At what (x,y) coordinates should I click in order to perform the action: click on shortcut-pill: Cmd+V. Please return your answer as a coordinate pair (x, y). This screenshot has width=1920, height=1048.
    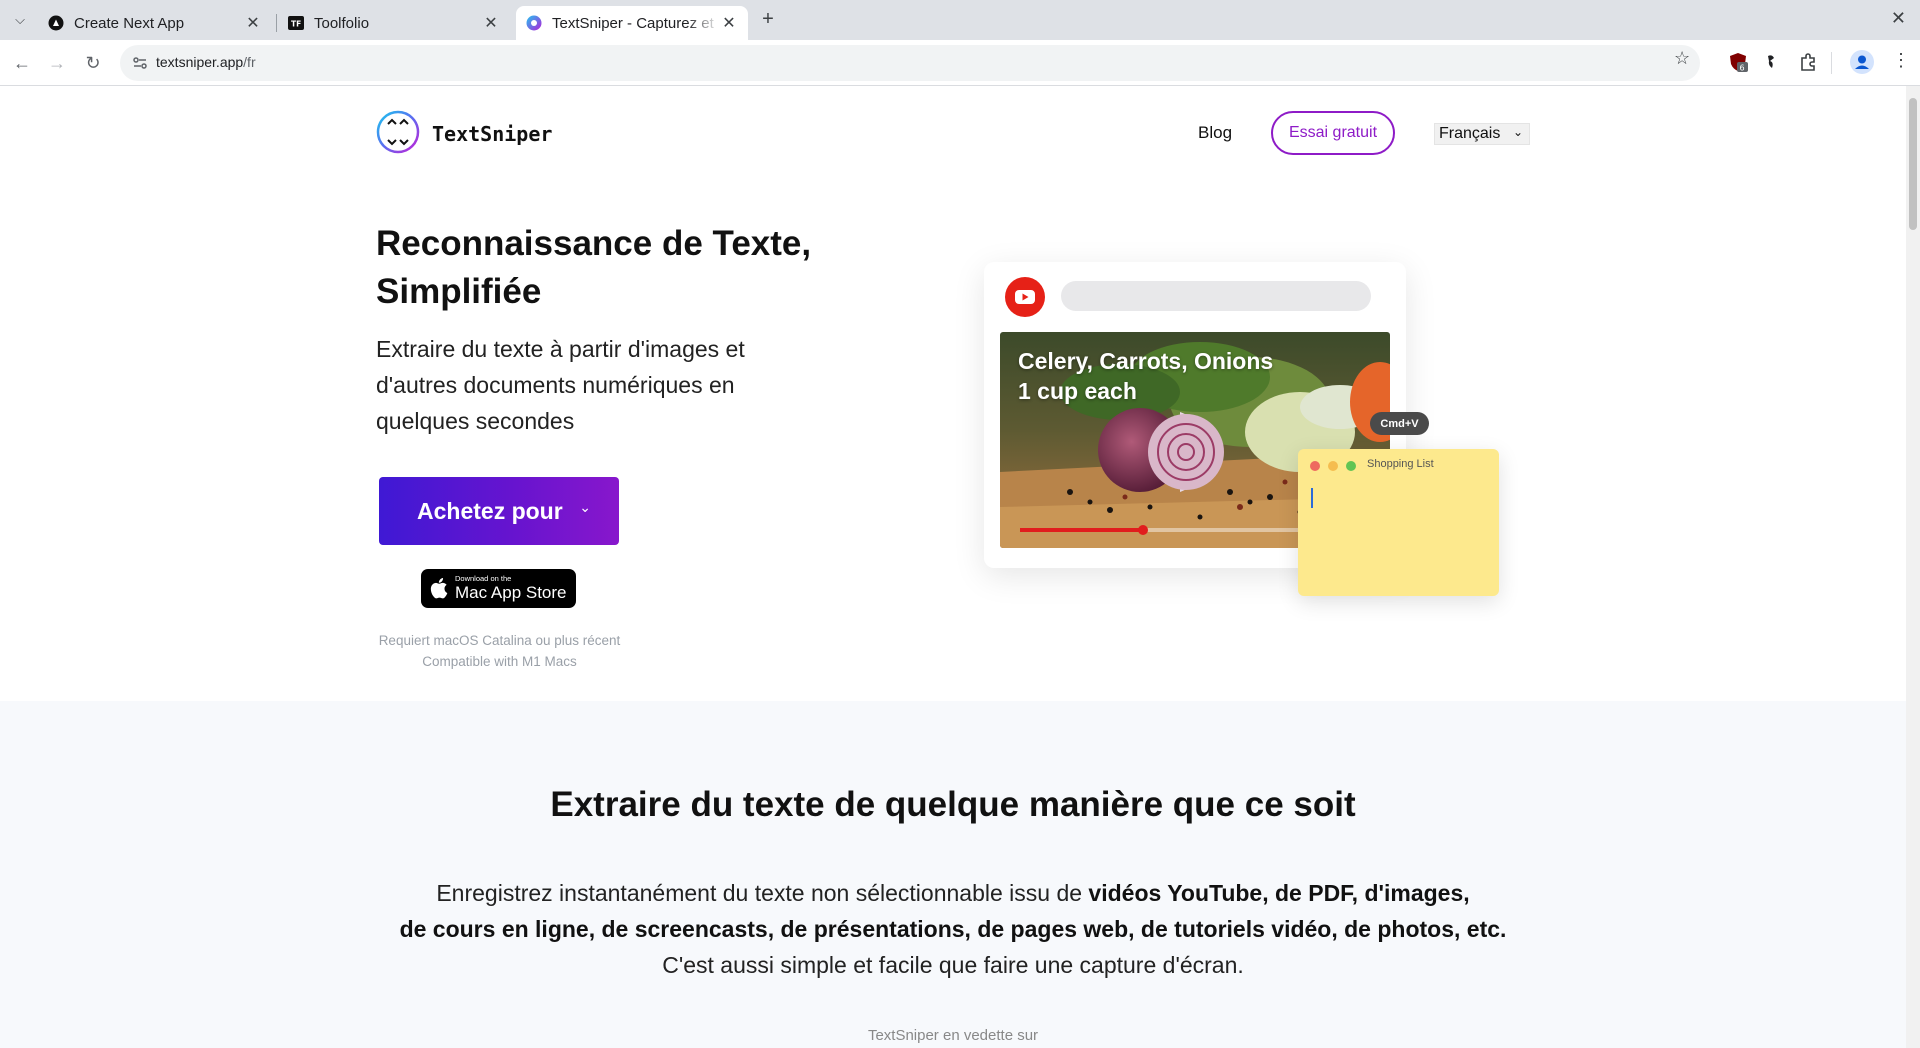
    Looking at the image, I should click on (1399, 423).